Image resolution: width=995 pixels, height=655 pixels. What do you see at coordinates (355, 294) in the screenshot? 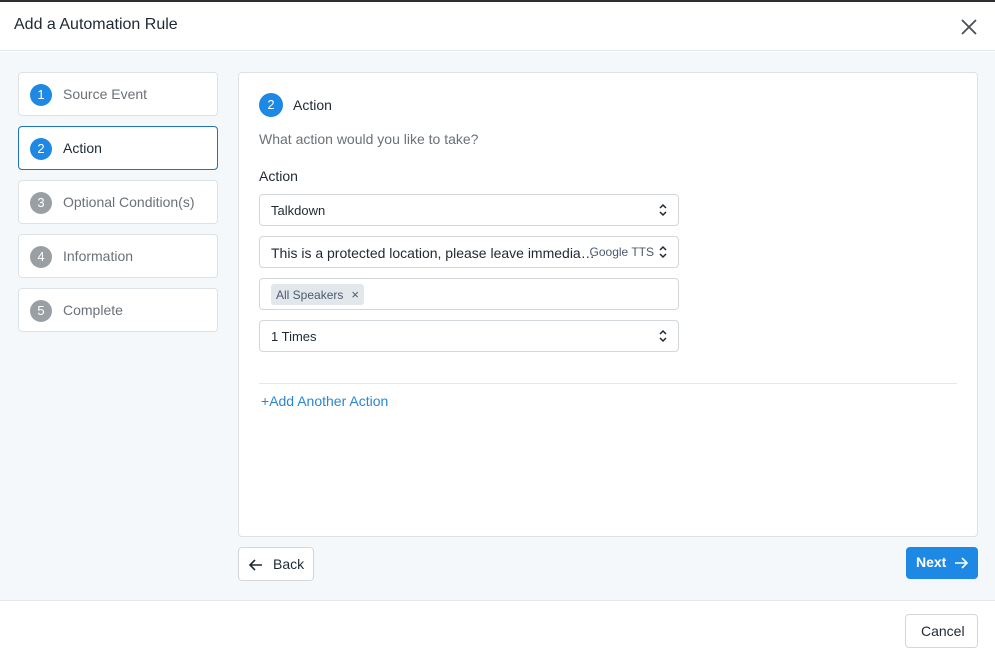
I see `remove-tag-icon: ×` at bounding box center [355, 294].